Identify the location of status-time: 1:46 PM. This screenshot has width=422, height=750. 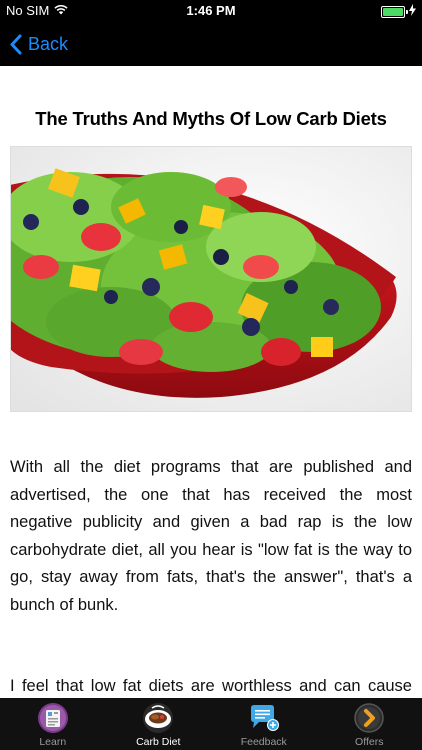
(211, 10).